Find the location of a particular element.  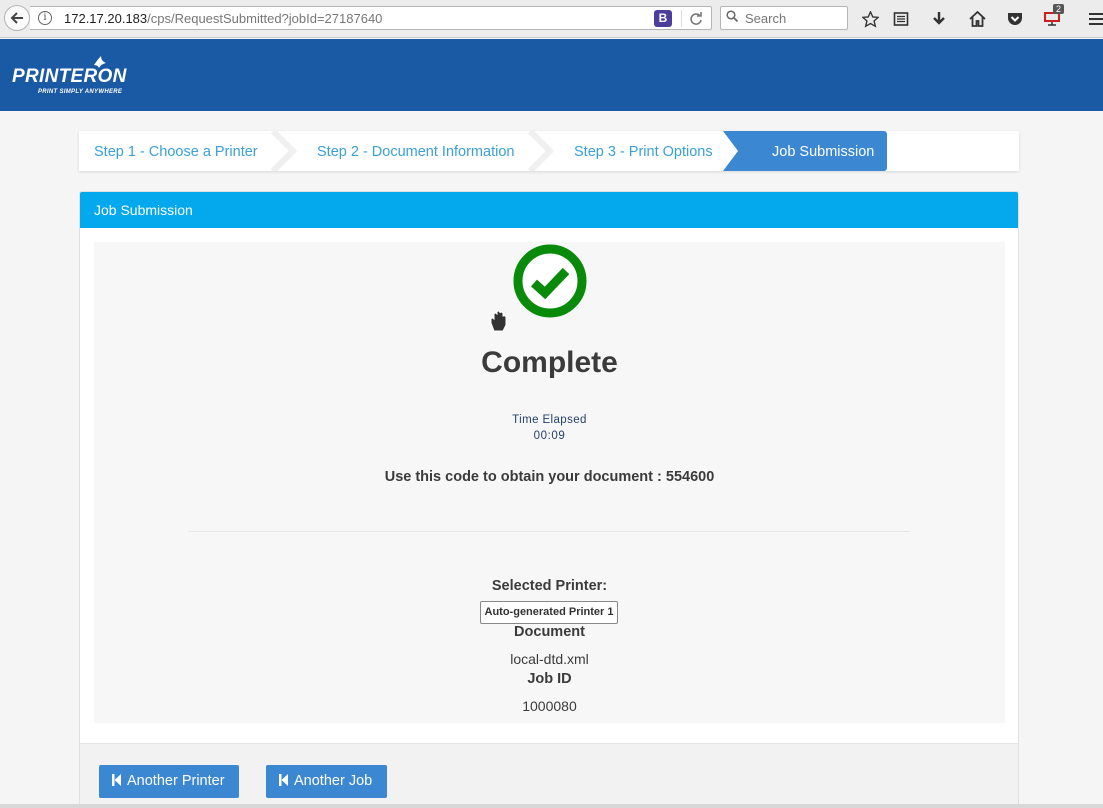

window-bottom-edge is located at coordinates (551, 806).